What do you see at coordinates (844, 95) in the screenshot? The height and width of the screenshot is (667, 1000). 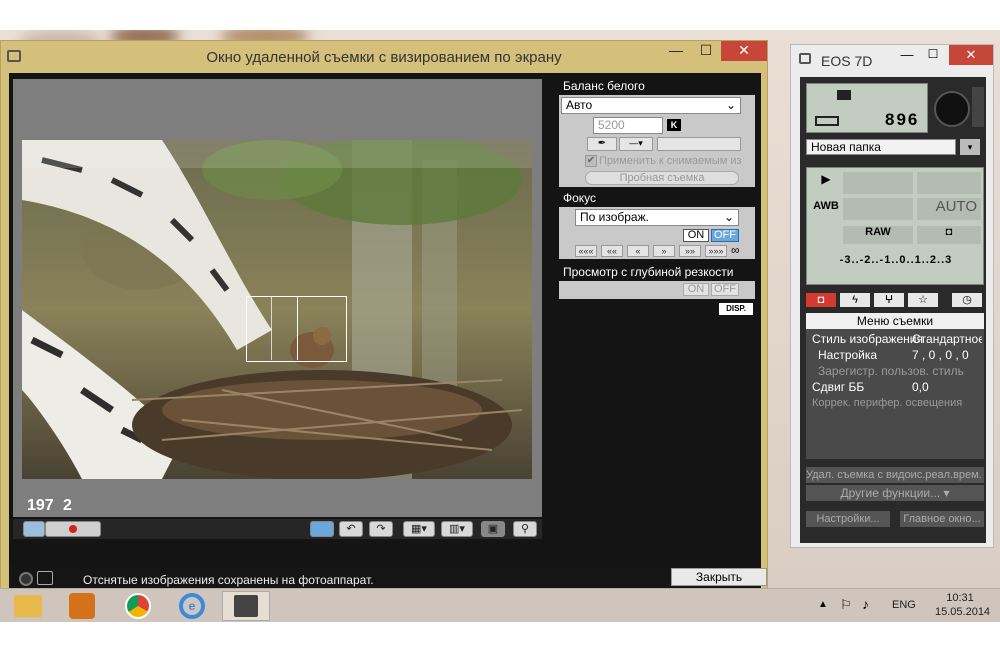 I see `camera-icon` at bounding box center [844, 95].